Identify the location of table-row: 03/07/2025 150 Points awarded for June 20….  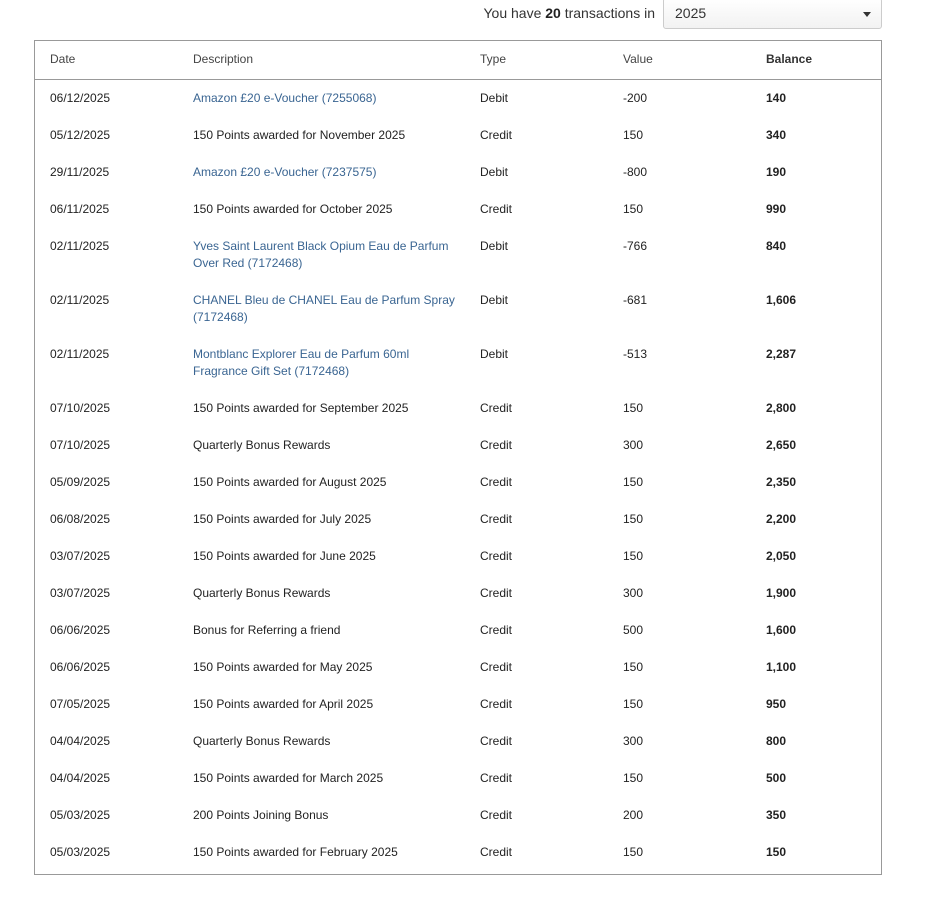
(458, 556).